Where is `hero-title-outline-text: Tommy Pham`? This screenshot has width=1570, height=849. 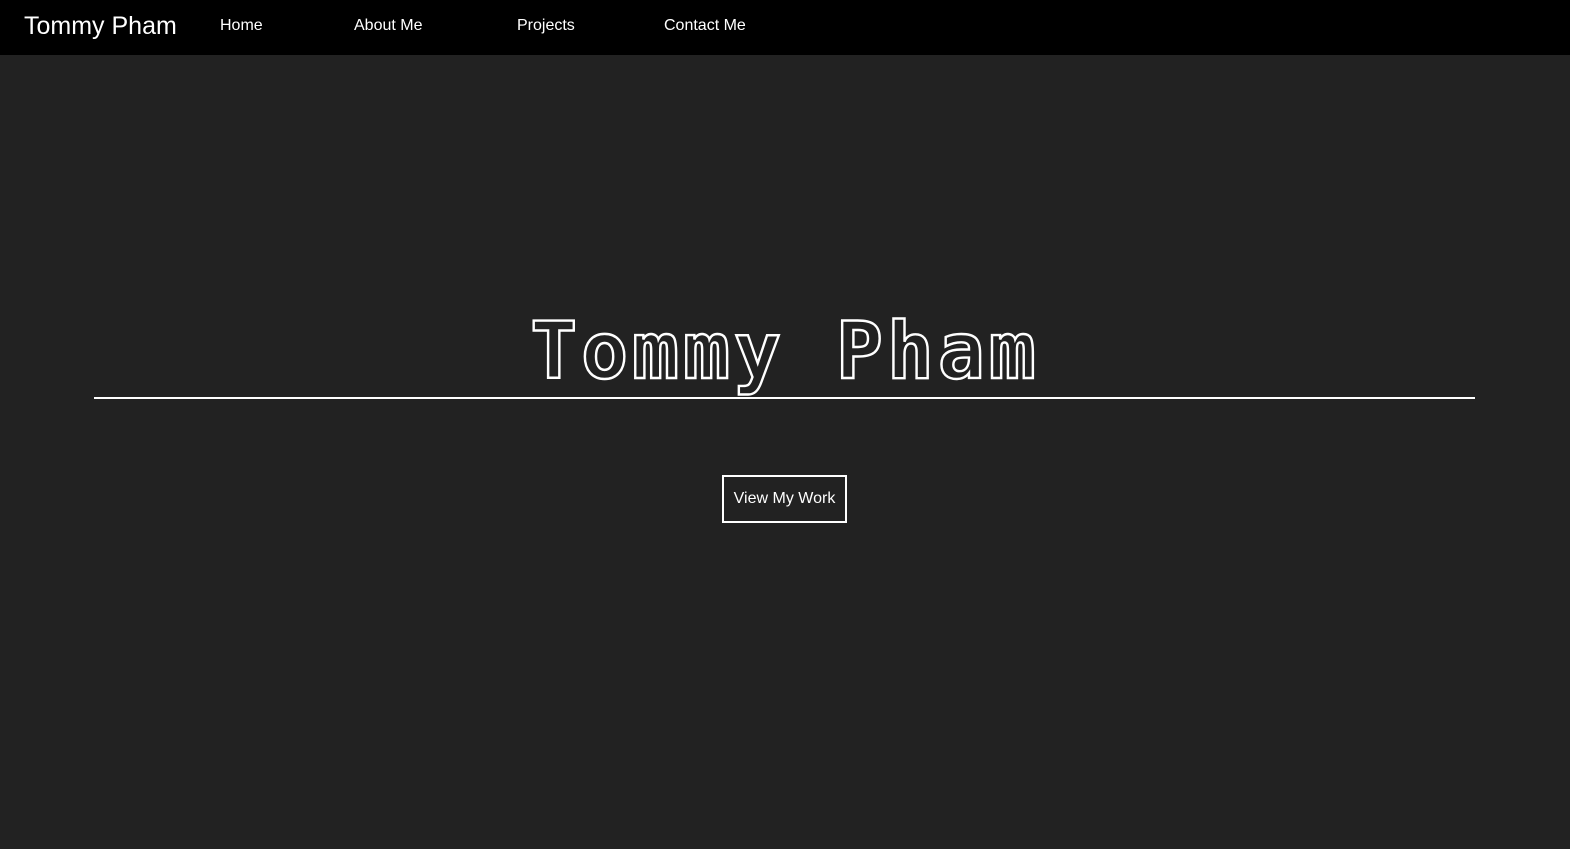
hero-title-outline-text: Tommy Pham is located at coordinates (784, 352).